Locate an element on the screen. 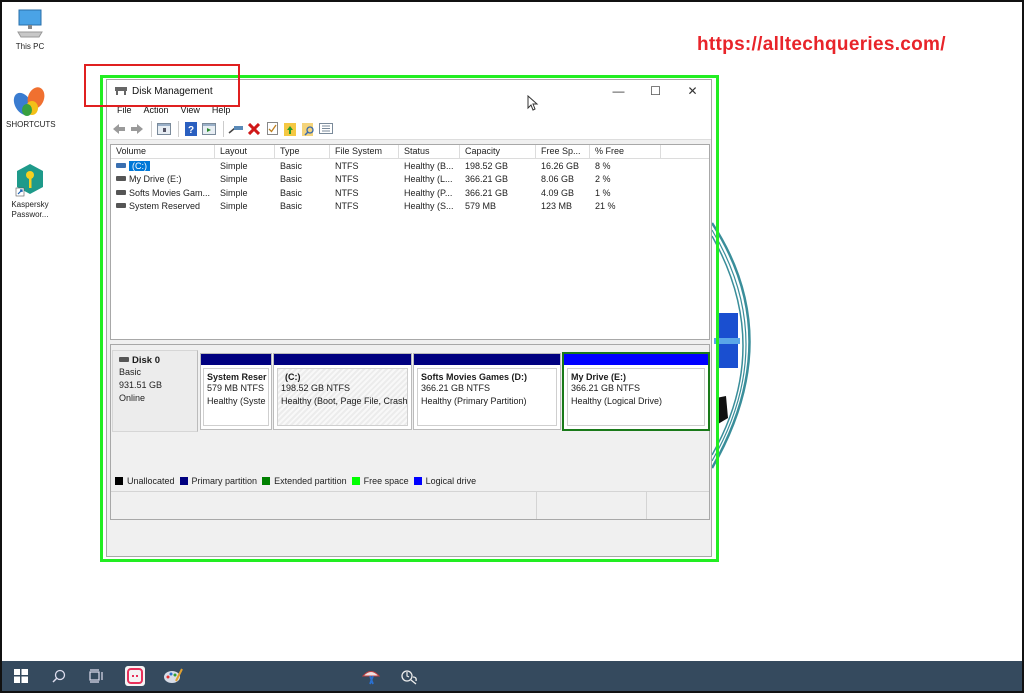 This screenshot has width=1024, height=693. tools-icon is located at coordinates (409, 676).